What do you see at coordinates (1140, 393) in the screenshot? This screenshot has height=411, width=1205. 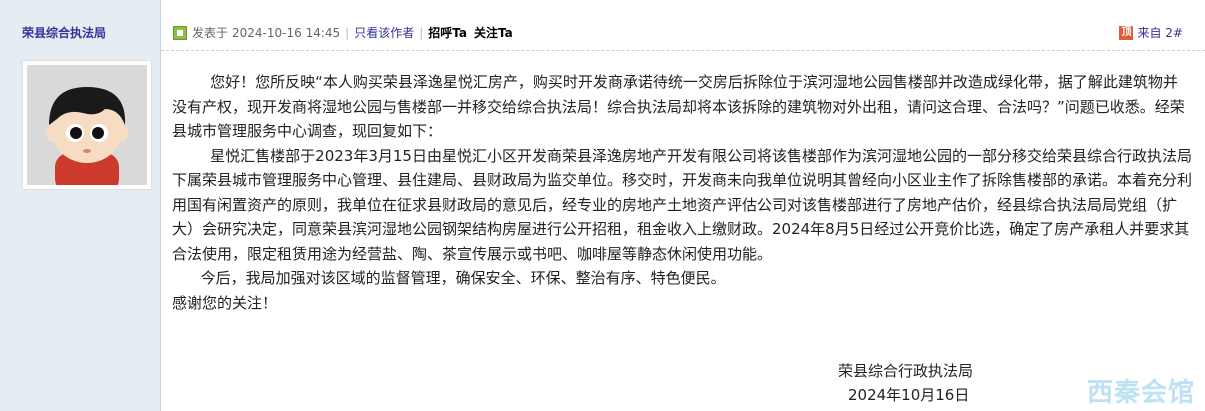 I see `site-watermark-logo: 西秦会馆` at bounding box center [1140, 393].